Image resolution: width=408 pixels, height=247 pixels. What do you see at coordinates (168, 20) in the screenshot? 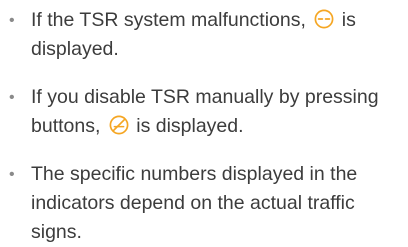
I see `item-text-before: If the TSR system malfunctions,` at bounding box center [168, 20].